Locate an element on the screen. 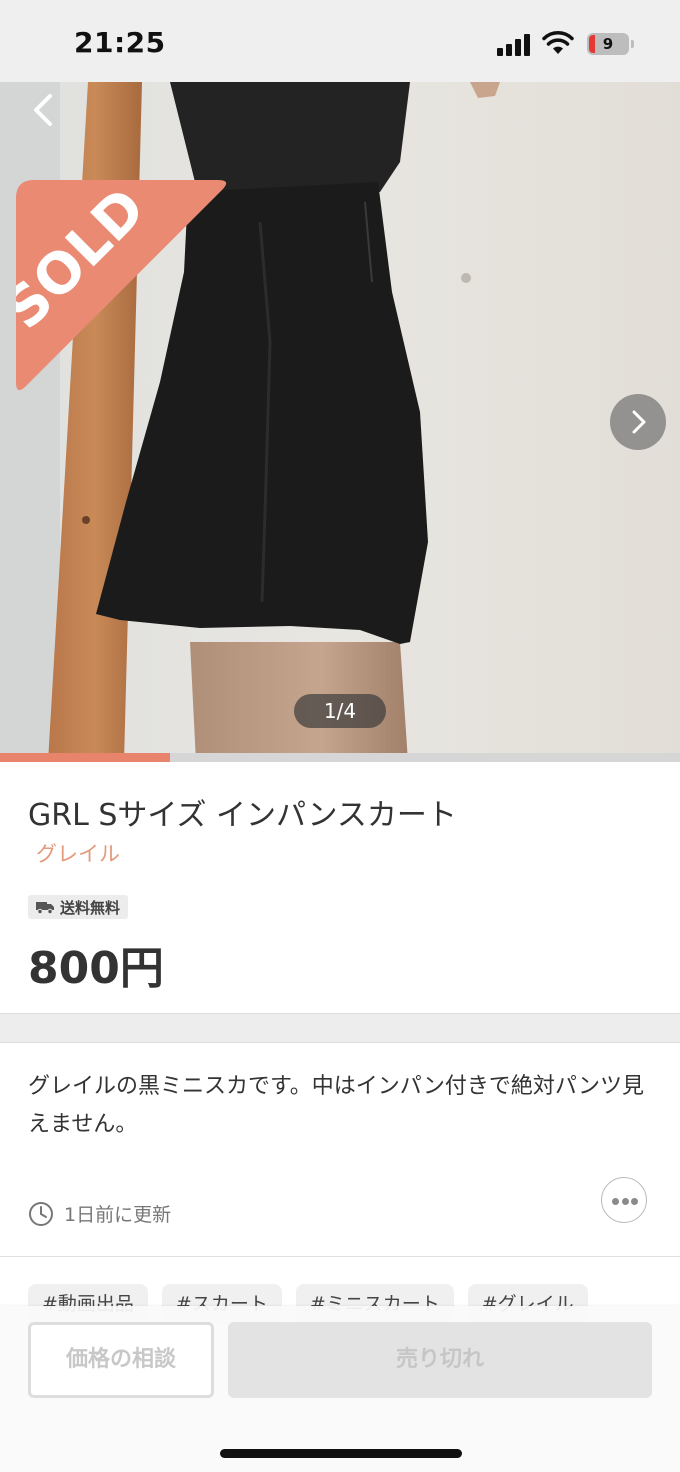 This screenshot has height=1472, width=680. status-bar: 21:25 9 is located at coordinates (340, 41).